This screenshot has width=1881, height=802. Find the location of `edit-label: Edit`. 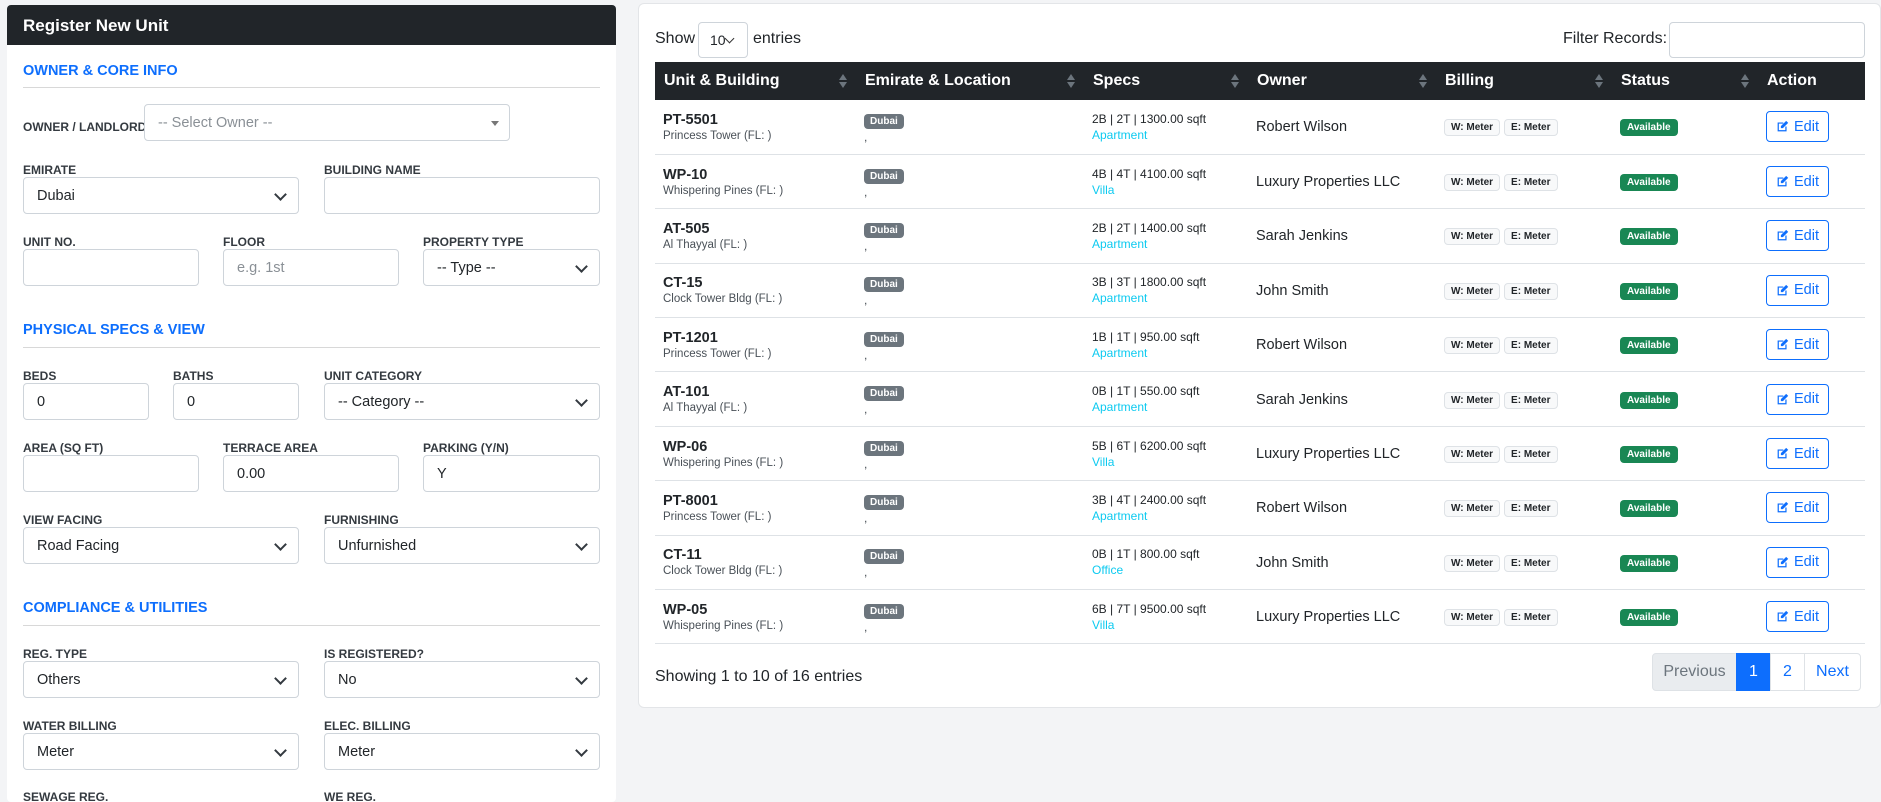

edit-label: Edit is located at coordinates (1806, 399).